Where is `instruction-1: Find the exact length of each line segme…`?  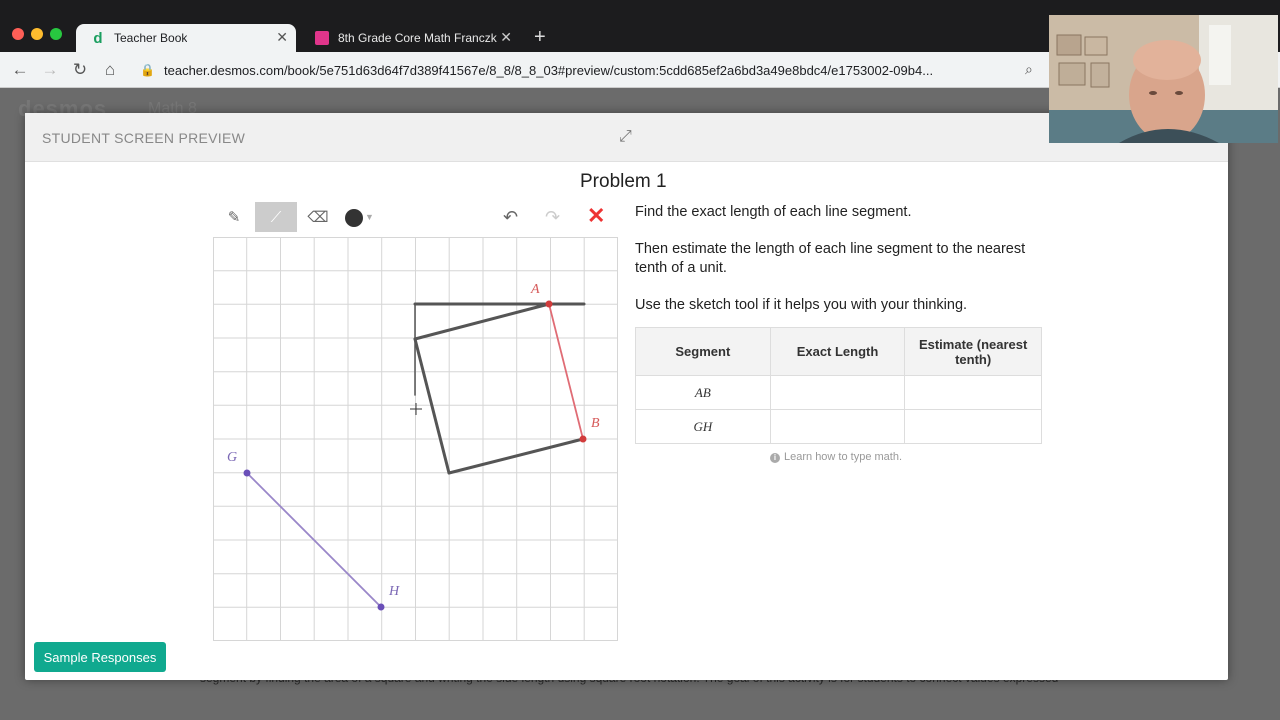 instruction-1: Find the exact length of each line segme… is located at coordinates (773, 212).